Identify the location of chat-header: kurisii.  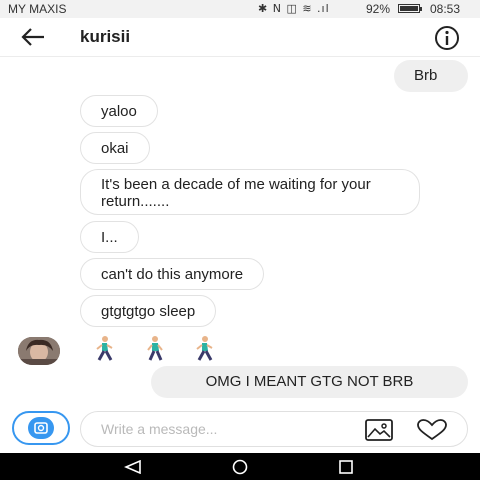
(240, 37).